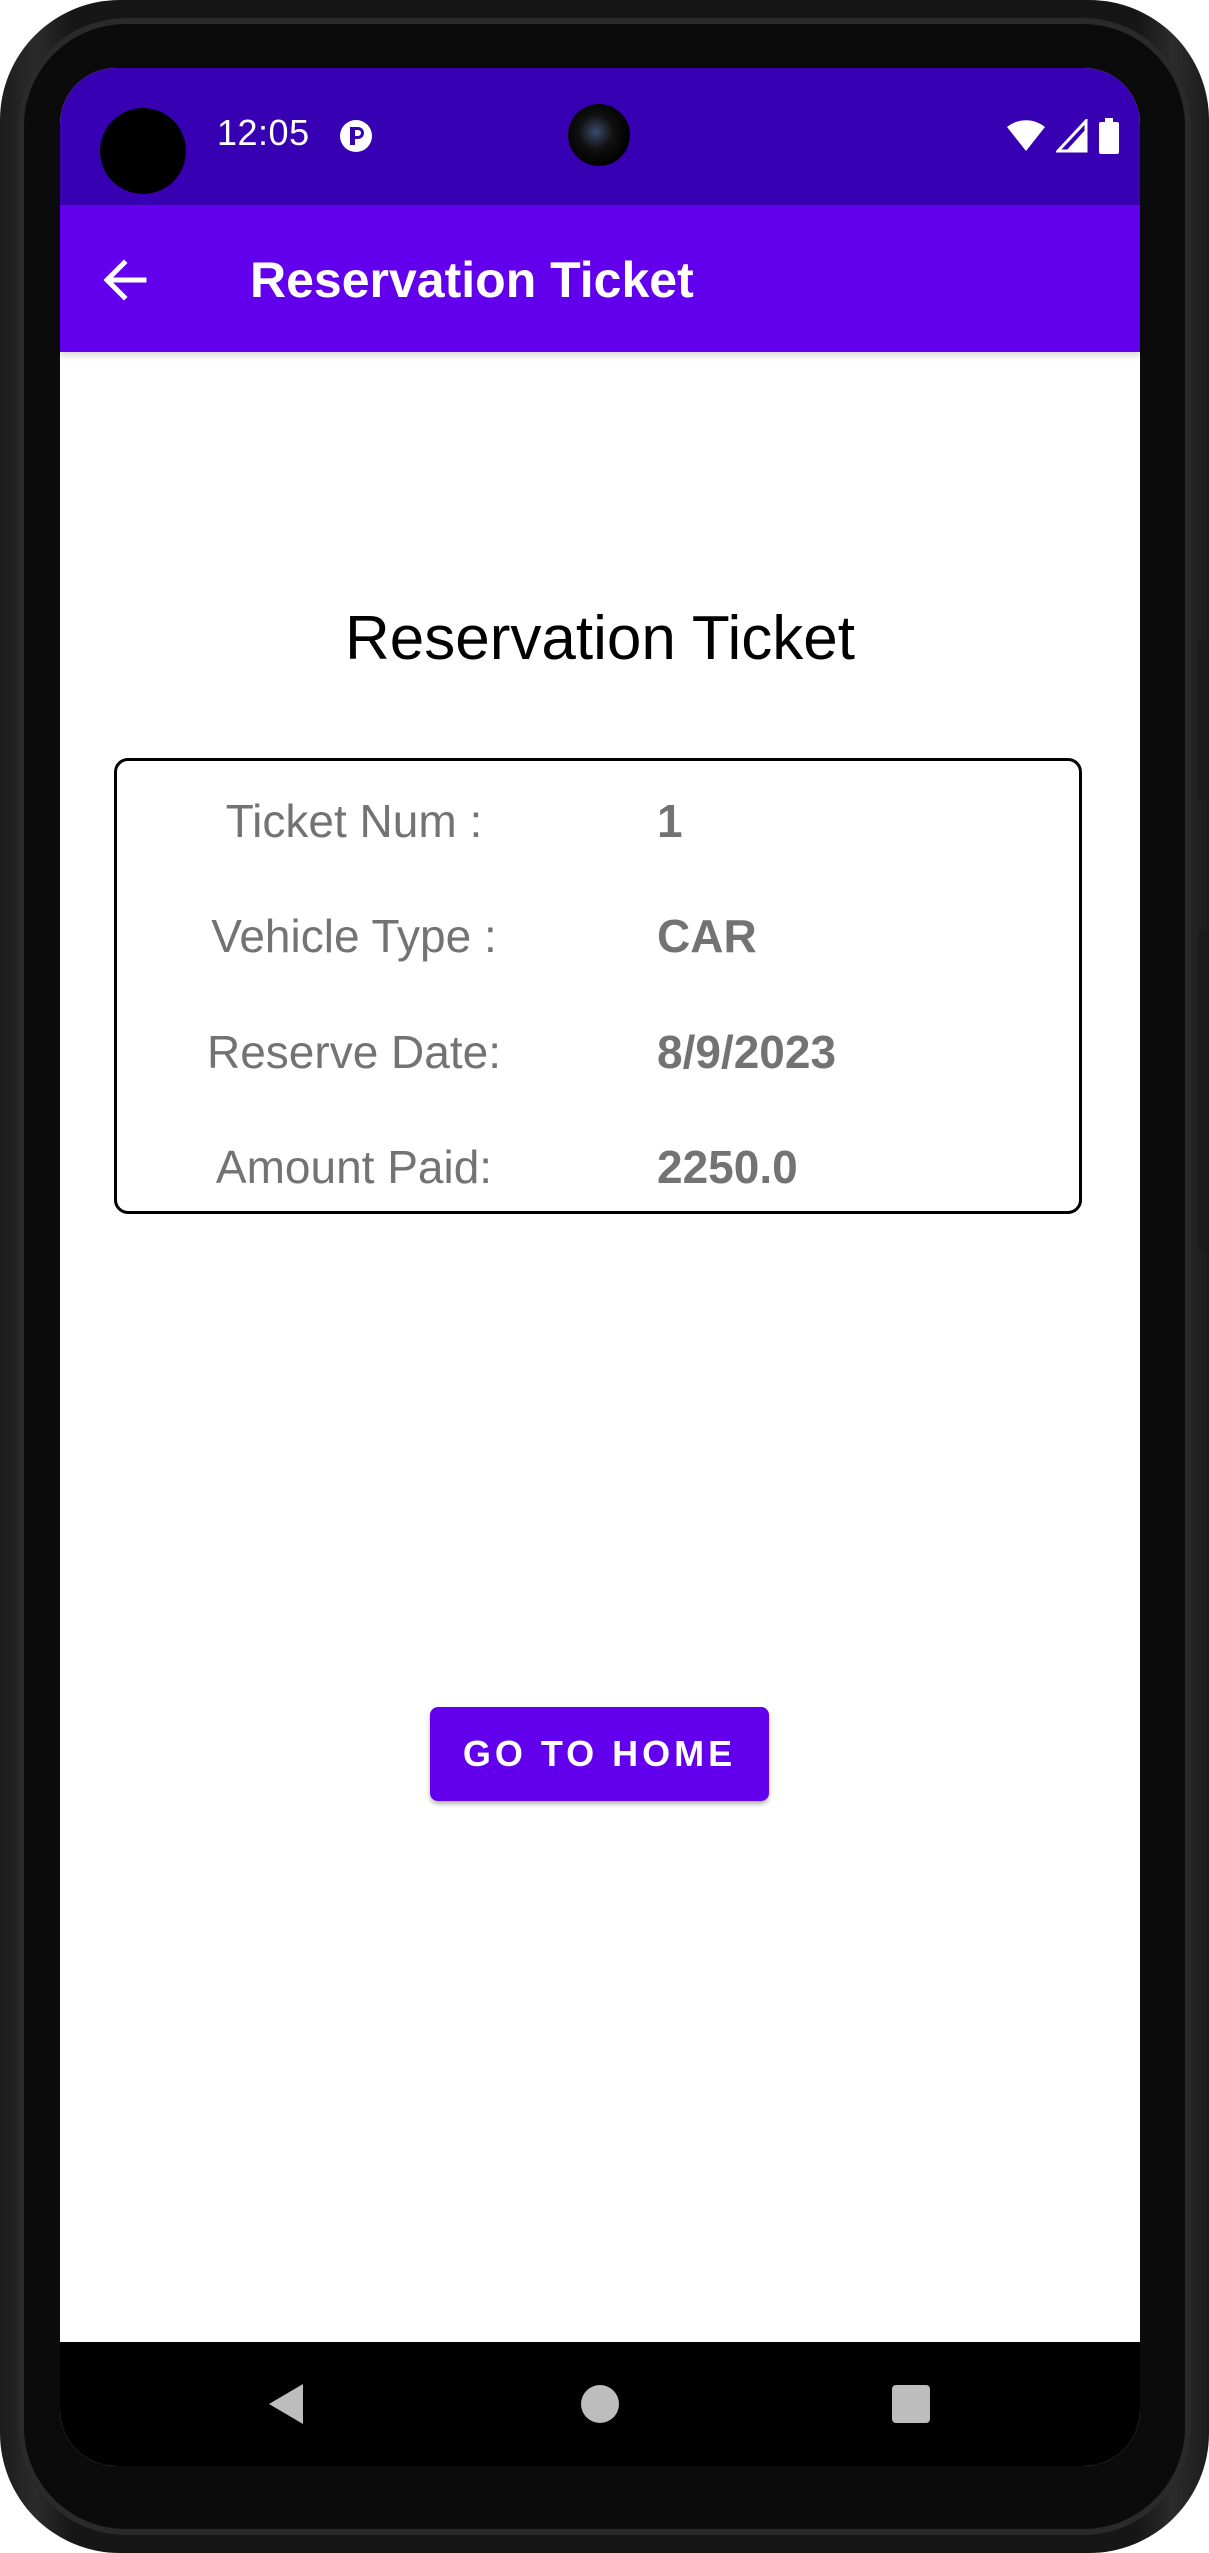  Describe the element at coordinates (670, 821) in the screenshot. I see `ticket-number-value: 1` at that location.